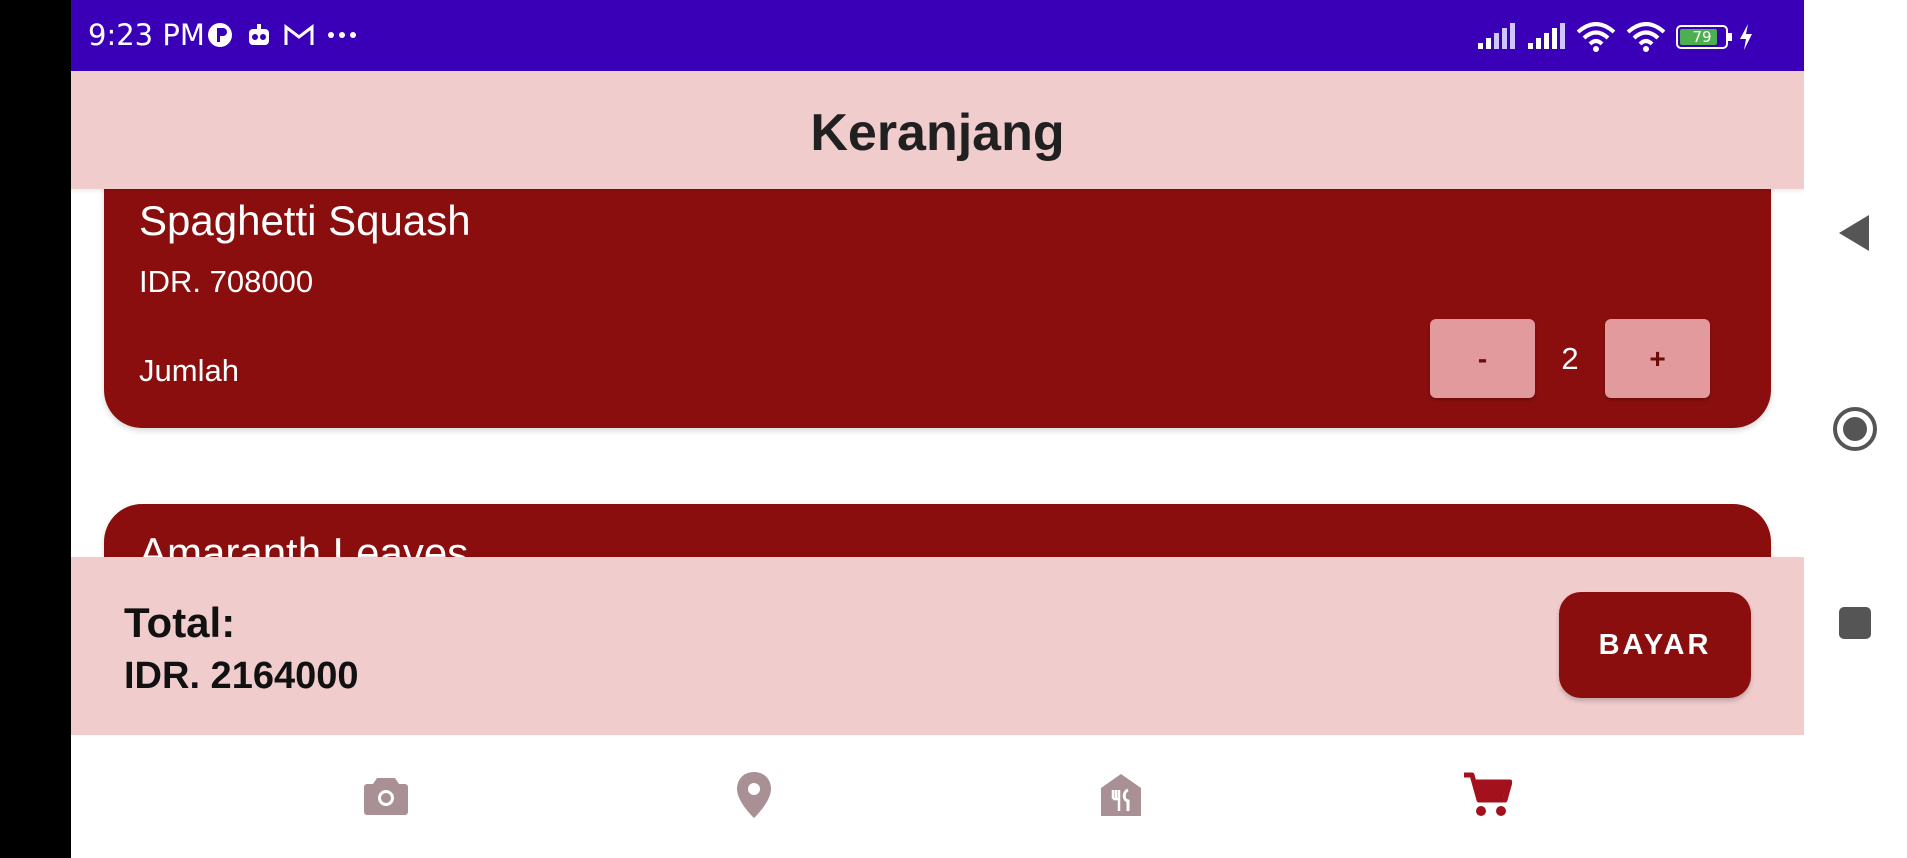 This screenshot has width=1907, height=858. I want to click on nav-restaurant, so click(1121, 795).